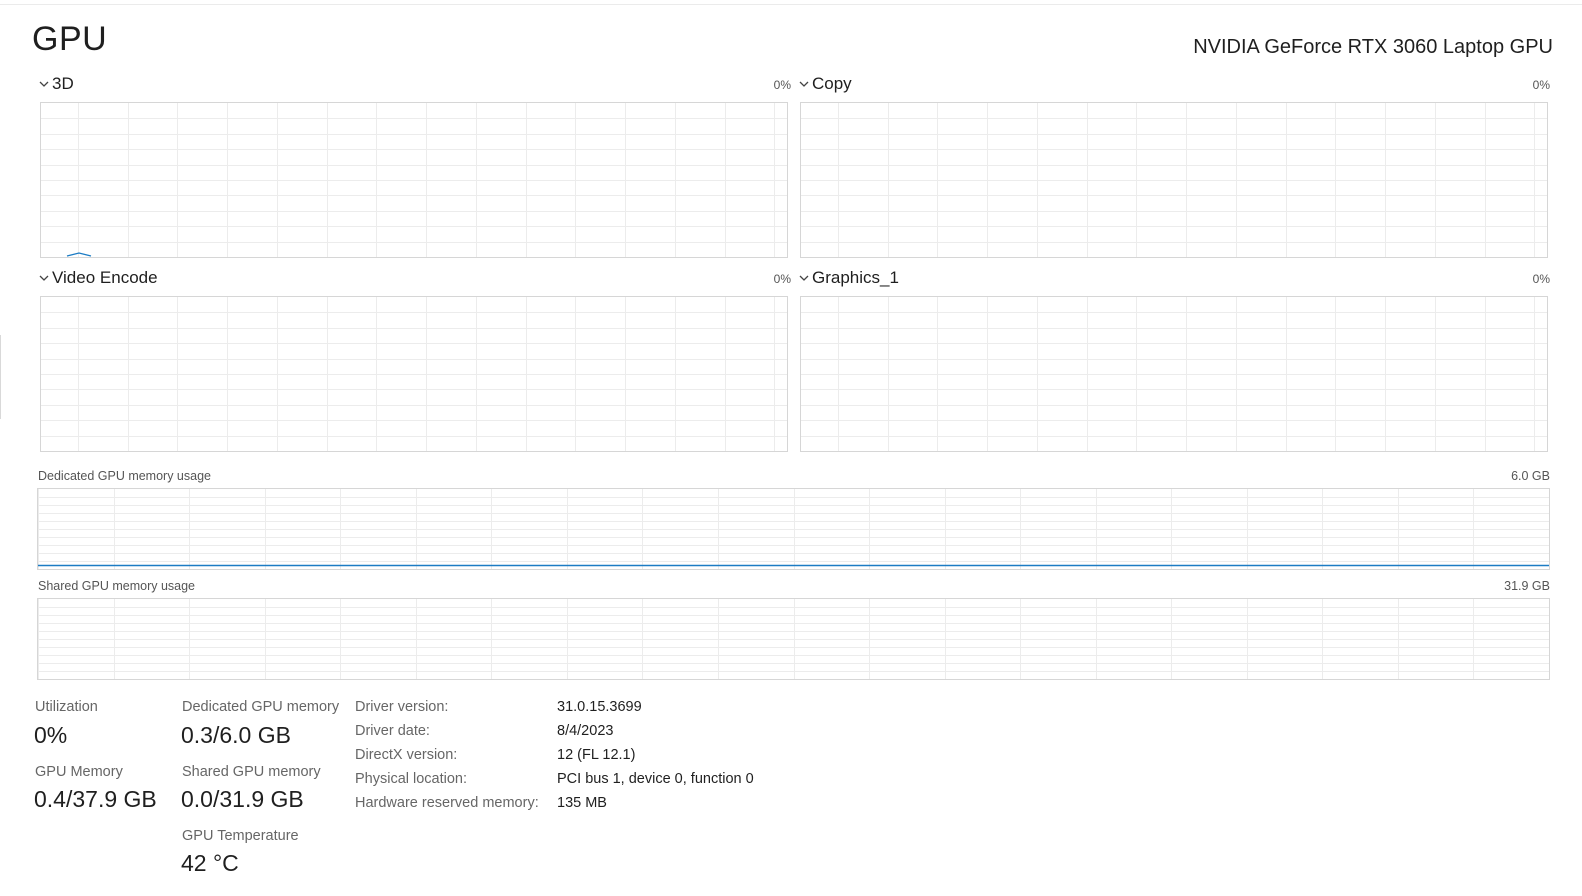 The width and height of the screenshot is (1582, 896). I want to click on dedicated-memory-value: 0.3/6.0 GB, so click(236, 735).